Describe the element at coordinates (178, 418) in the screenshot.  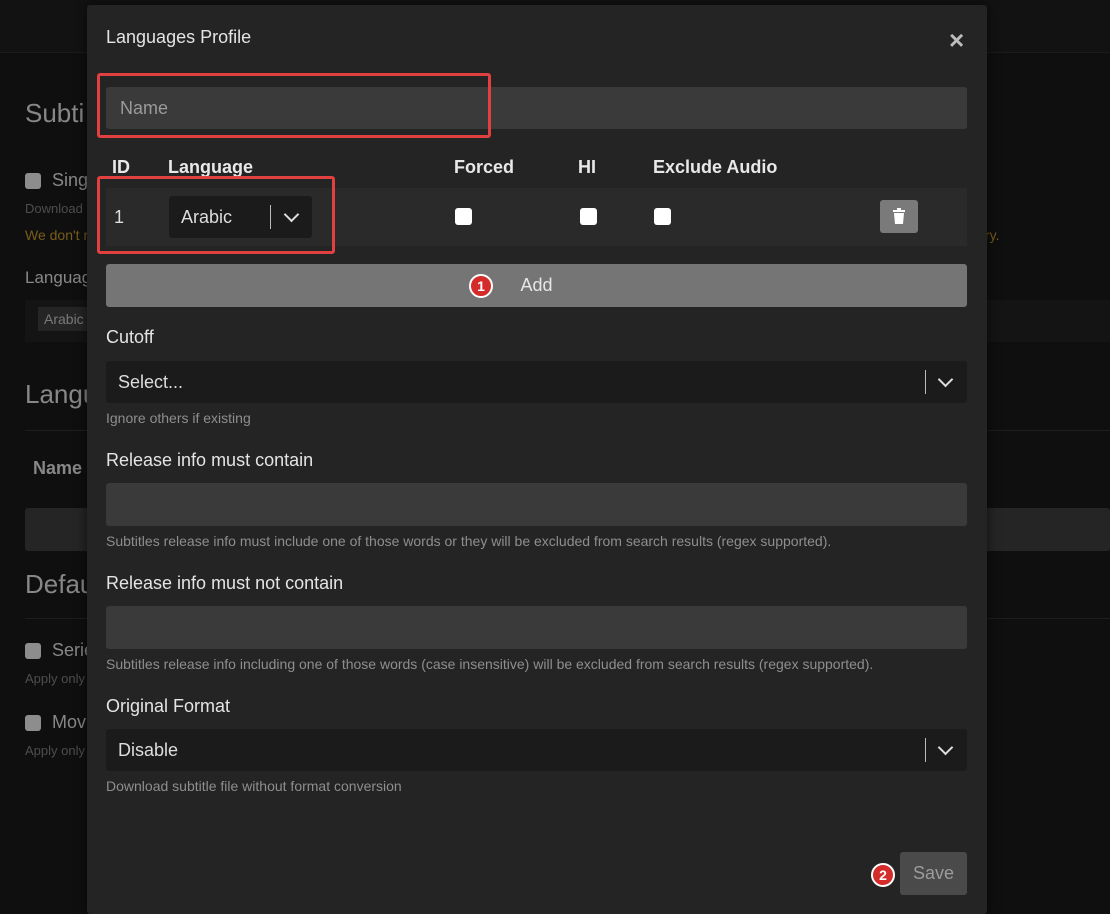
I see `cutoff-hint: Ignore others if existing` at that location.